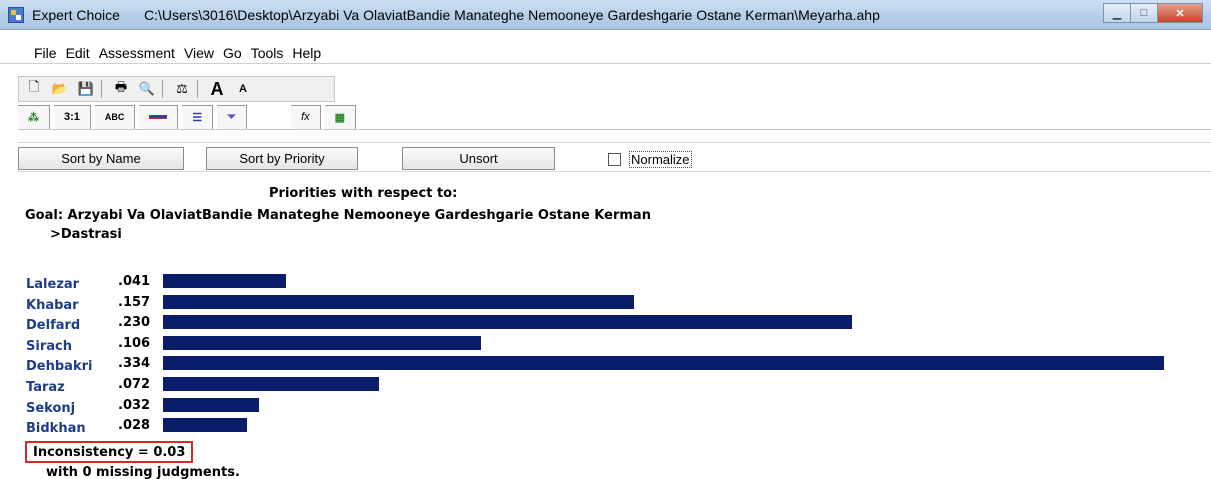  Describe the element at coordinates (134, 323) in the screenshot. I see `value-label: .230` at that location.